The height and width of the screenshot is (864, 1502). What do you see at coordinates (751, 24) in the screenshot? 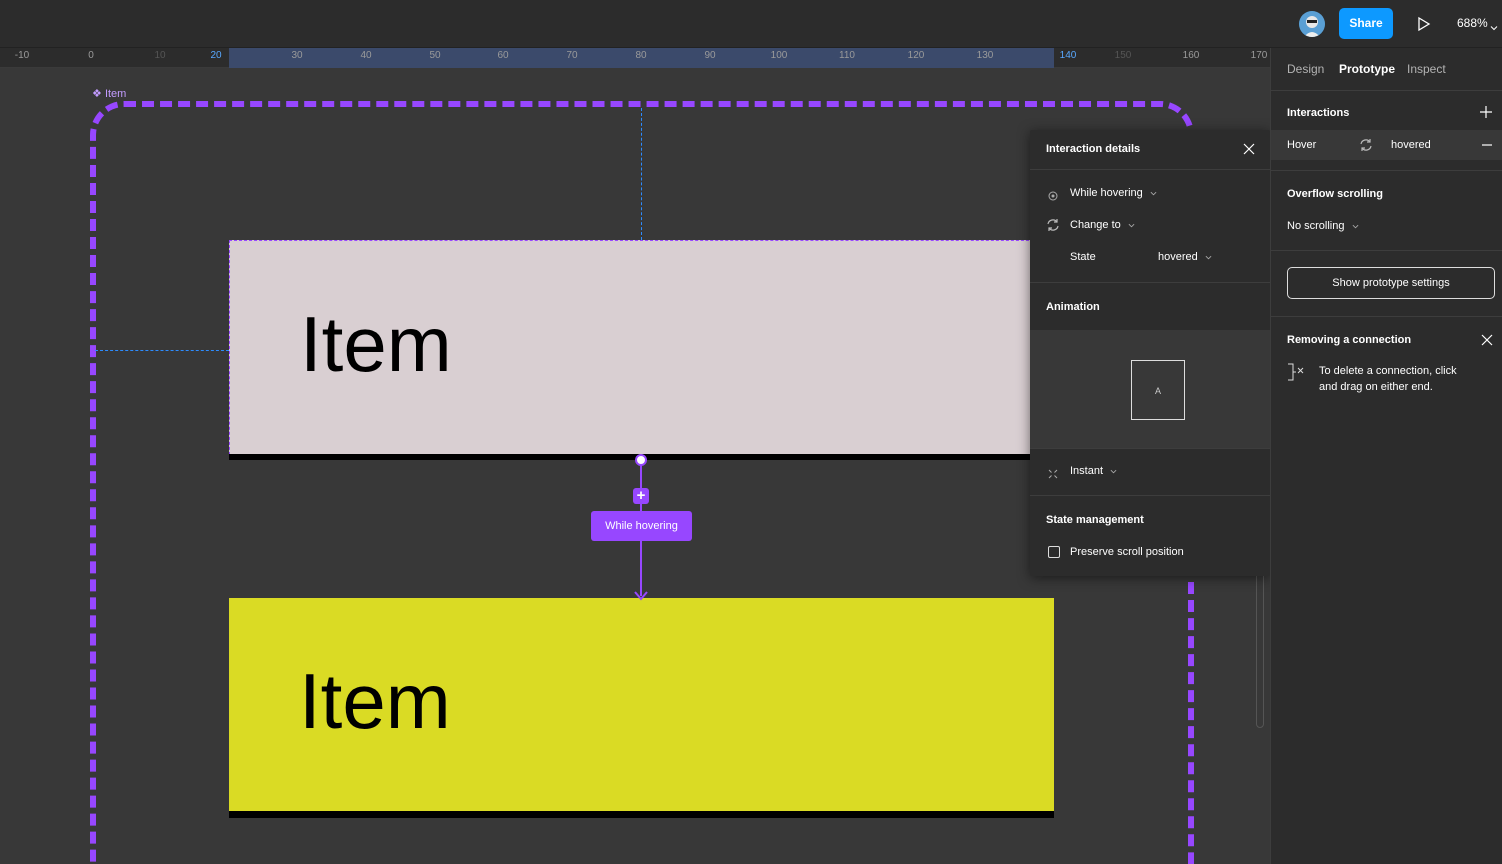
I see `top-toolbar: Share 688%` at bounding box center [751, 24].